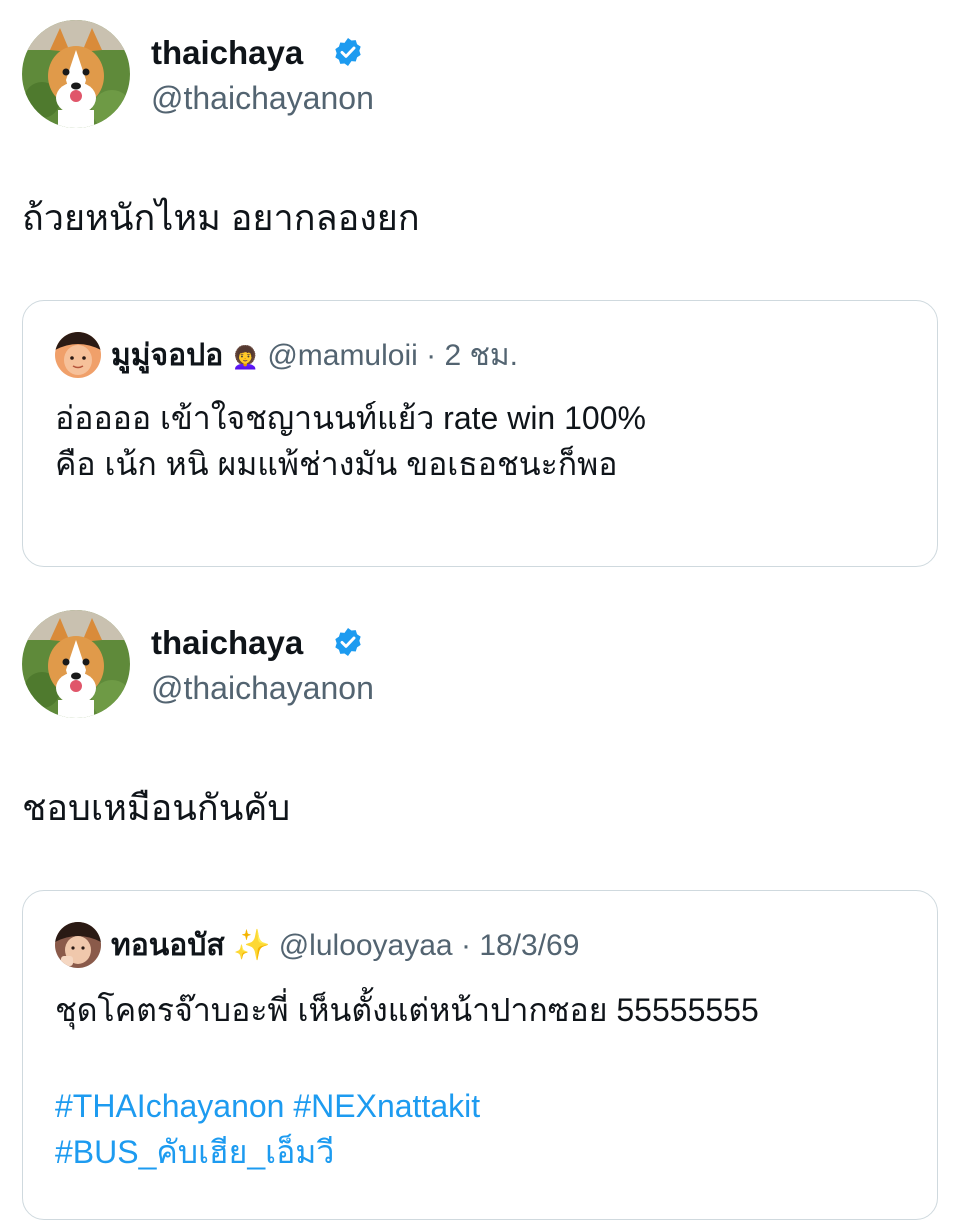 The width and height of the screenshot is (960, 1220). What do you see at coordinates (168, 945) in the screenshot?
I see `quoted-display-name: ทอนอบัส` at bounding box center [168, 945].